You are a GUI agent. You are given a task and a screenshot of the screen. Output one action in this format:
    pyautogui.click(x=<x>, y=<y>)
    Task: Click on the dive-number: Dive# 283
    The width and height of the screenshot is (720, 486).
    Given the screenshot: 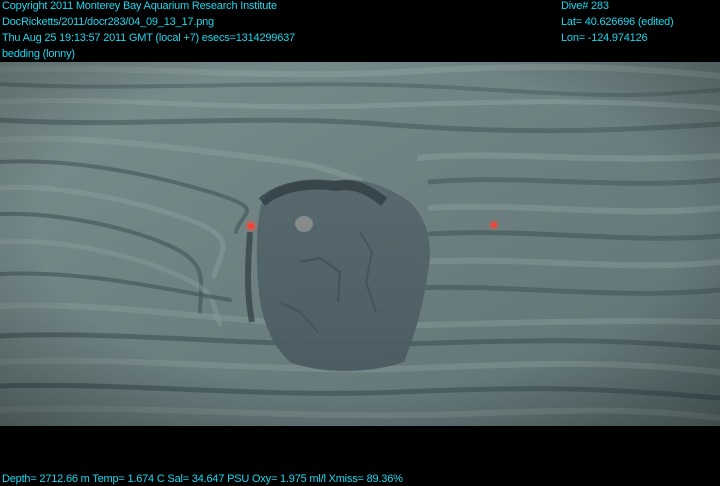 What is the action you would take?
    pyautogui.click(x=585, y=6)
    